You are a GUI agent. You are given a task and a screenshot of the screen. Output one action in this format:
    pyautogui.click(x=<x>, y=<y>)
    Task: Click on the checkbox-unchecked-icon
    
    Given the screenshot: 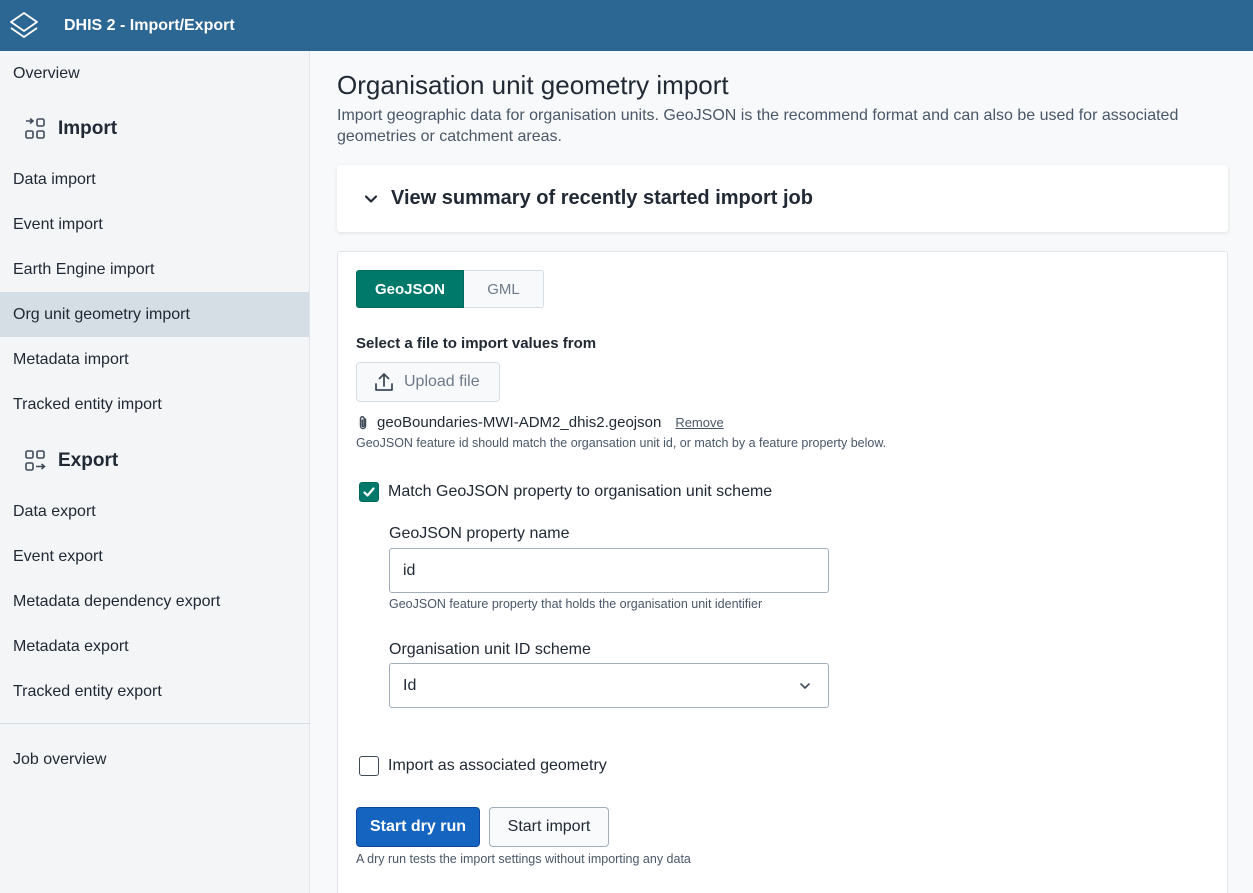 What is the action you would take?
    pyautogui.click(x=369, y=766)
    